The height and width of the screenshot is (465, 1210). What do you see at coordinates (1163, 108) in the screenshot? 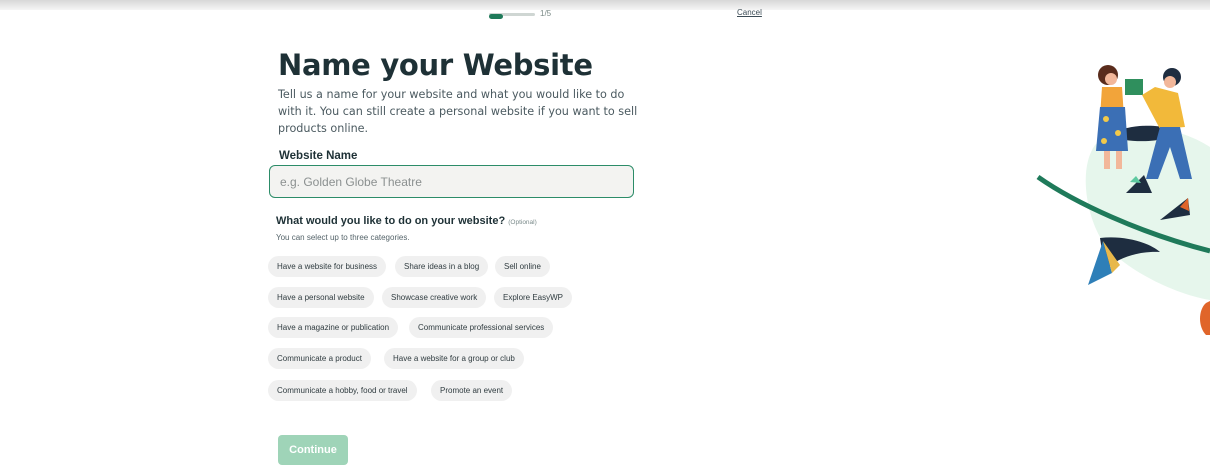
I see `person-shirt` at bounding box center [1163, 108].